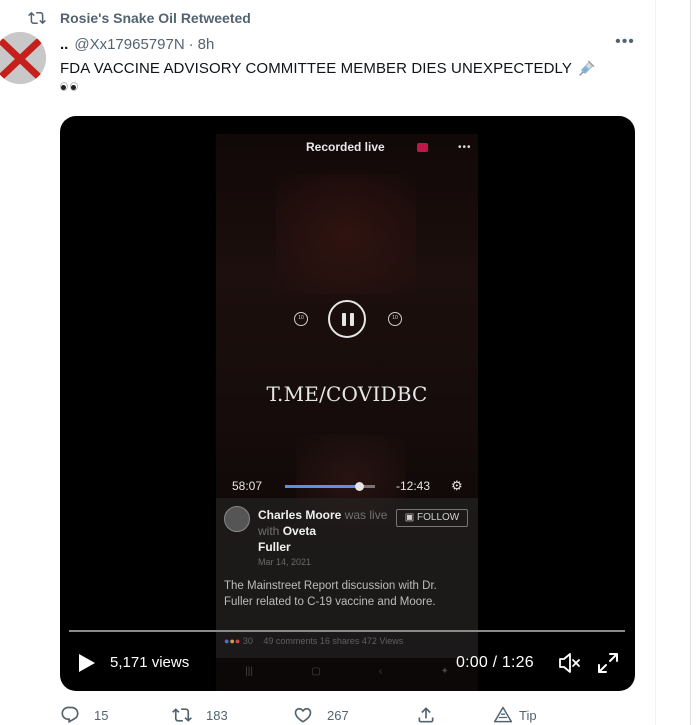 This screenshot has width=700, height=725. I want to click on reply-icon, so click(70, 715).